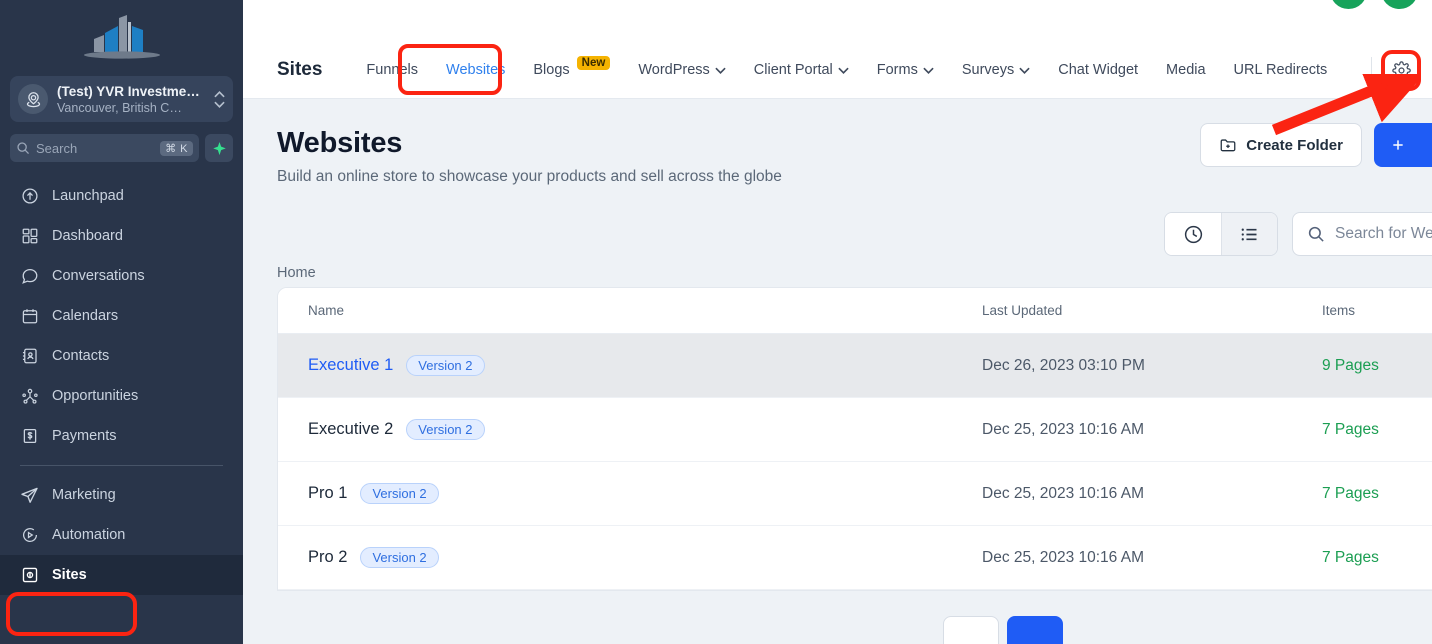 Image resolution: width=1432 pixels, height=644 pixels. What do you see at coordinates (392, 70) in the screenshot?
I see `tab-funnels: Funnels` at bounding box center [392, 70].